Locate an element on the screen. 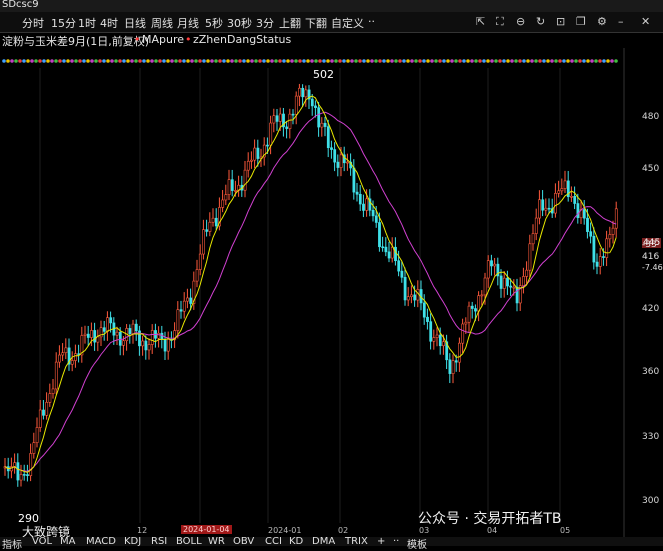  period-15min: 15分 is located at coordinates (63, 23).